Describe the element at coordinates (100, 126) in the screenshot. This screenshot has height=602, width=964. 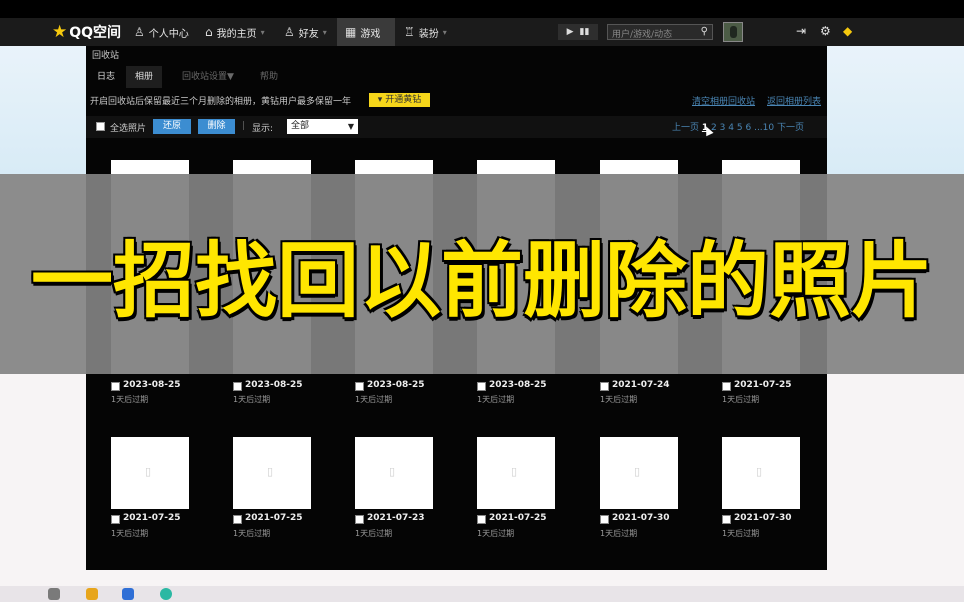
I see `select-all-checkbox` at that location.